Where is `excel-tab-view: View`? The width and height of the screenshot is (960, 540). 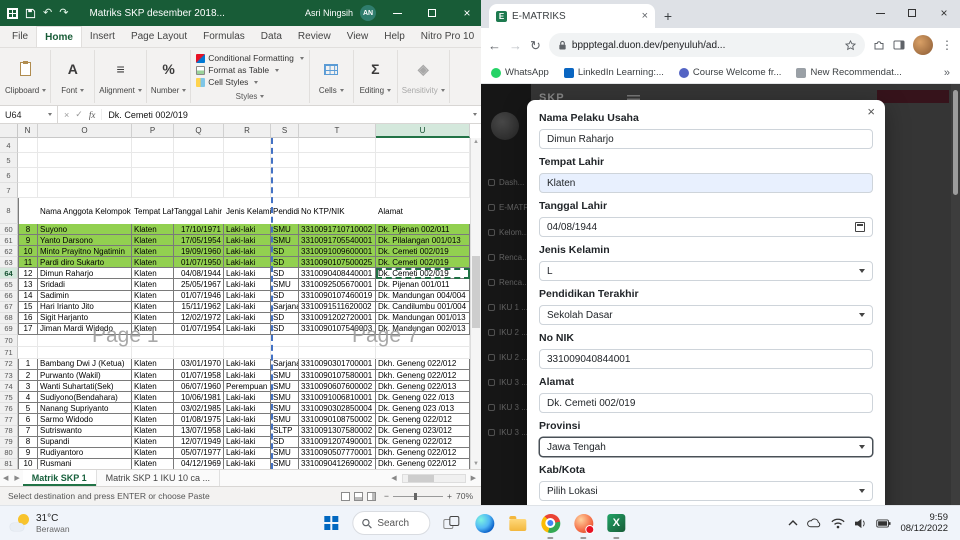 excel-tab-view: View is located at coordinates (358, 36).